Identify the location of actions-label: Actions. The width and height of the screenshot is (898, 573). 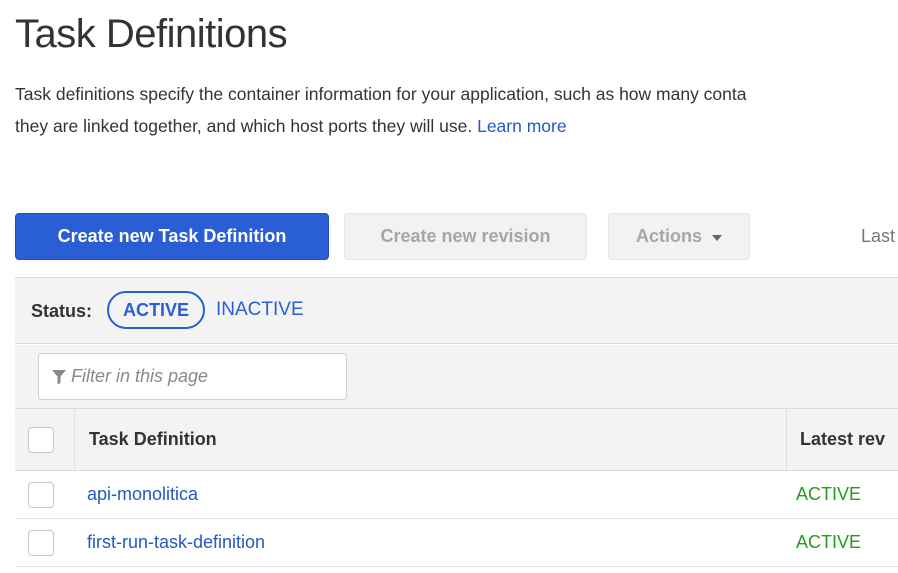
(668, 236).